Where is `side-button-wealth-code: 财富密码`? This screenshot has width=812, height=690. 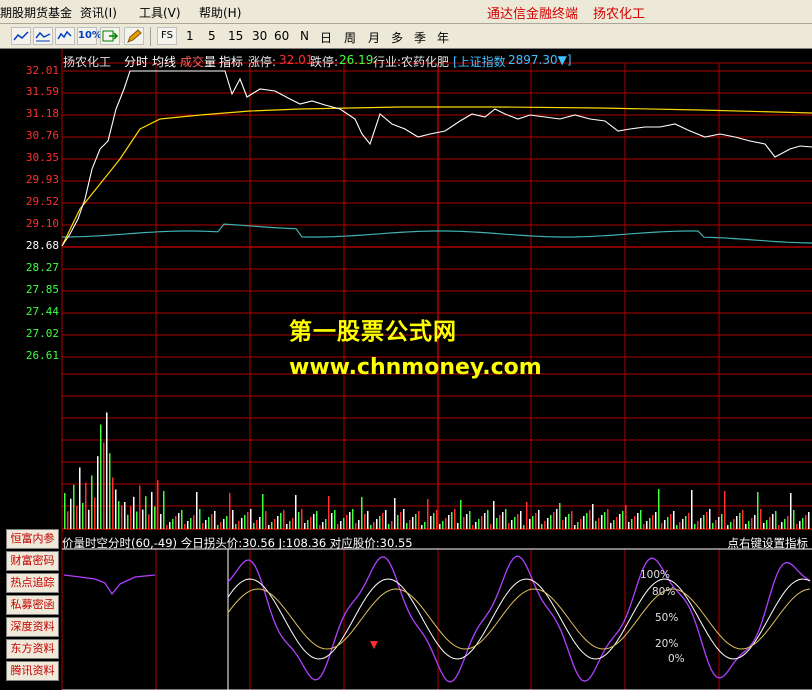
side-button-wealth-code: 财富密码 is located at coordinates (32, 561).